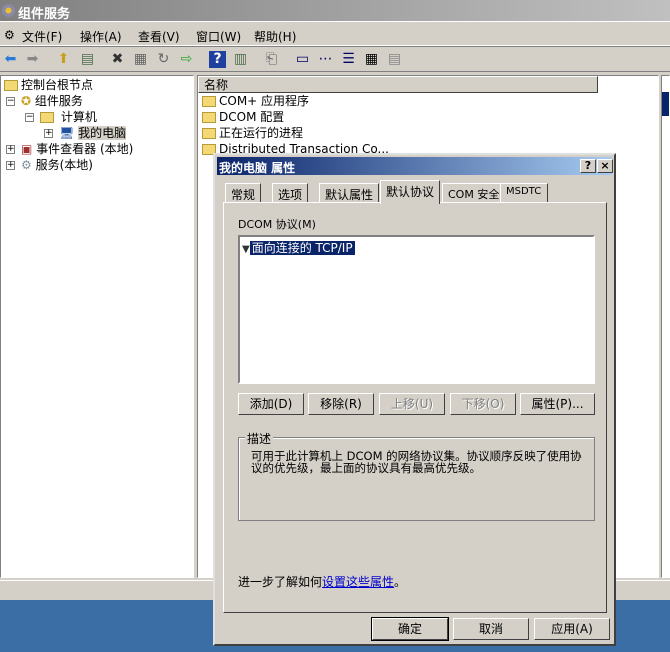 This screenshot has width=670, height=652. I want to click on protocol-label: 面向连接的 TCP/IP, so click(302, 248).